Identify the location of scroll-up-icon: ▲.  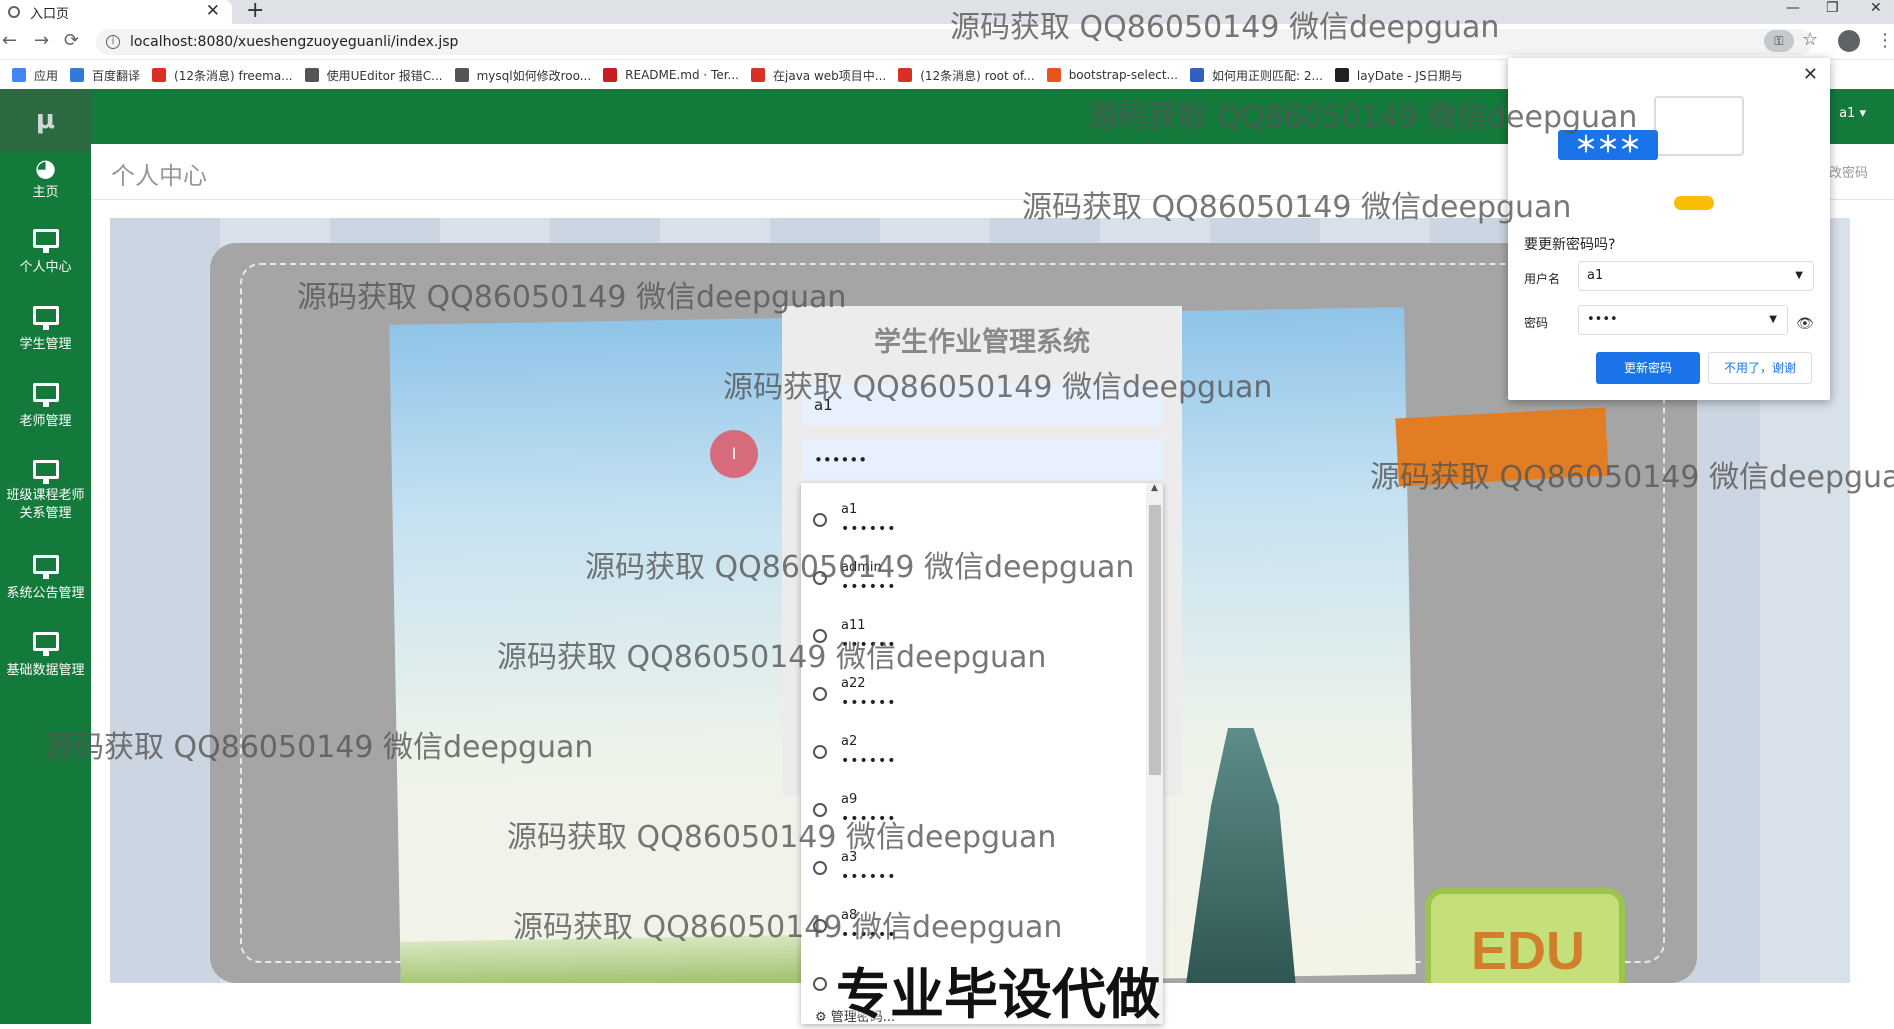
(1154, 488).